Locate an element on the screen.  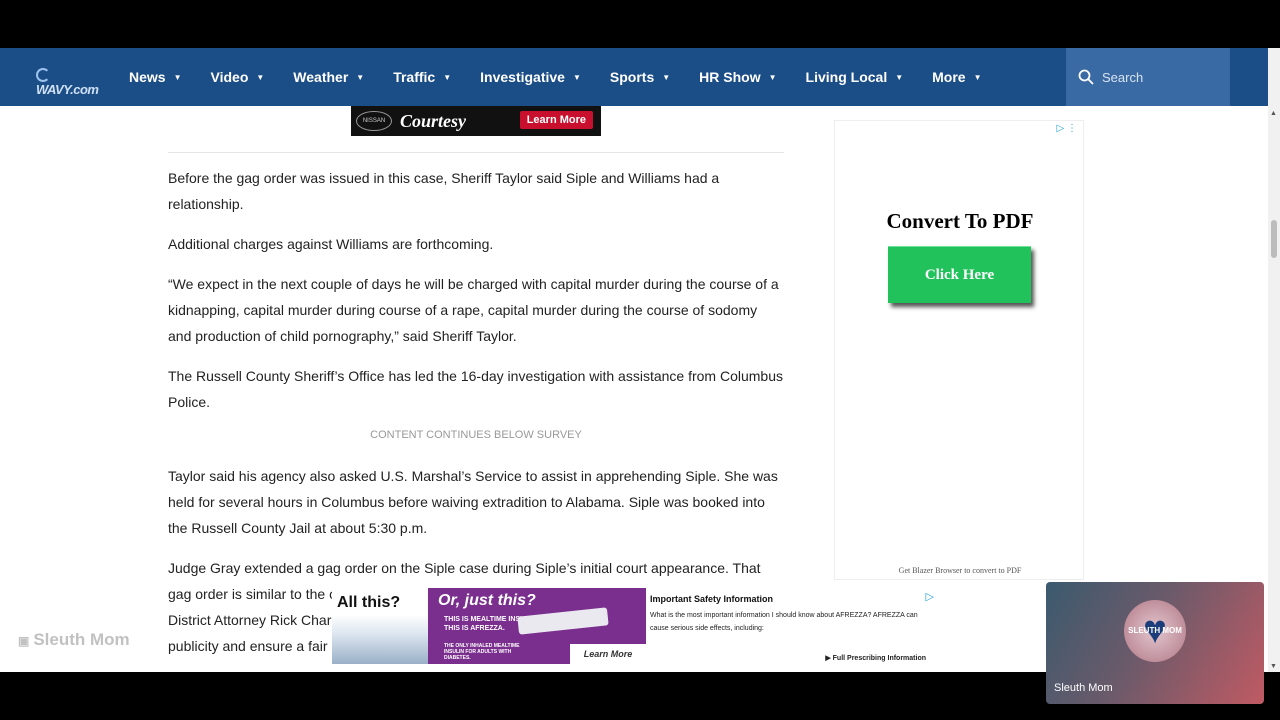
nav-item-news: News ▼ is located at coordinates (155, 77).